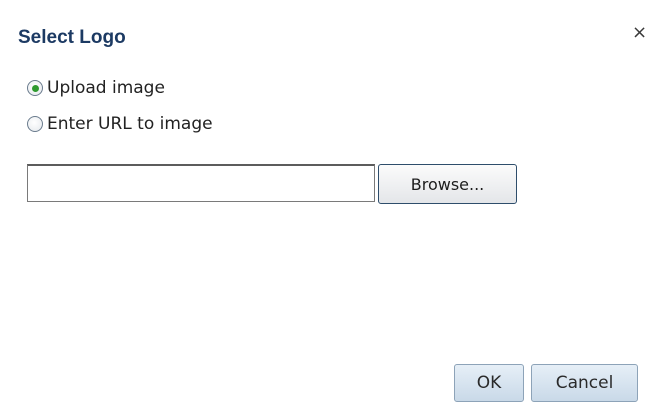  I want to click on upload-image-option: Upload image, so click(96, 88).